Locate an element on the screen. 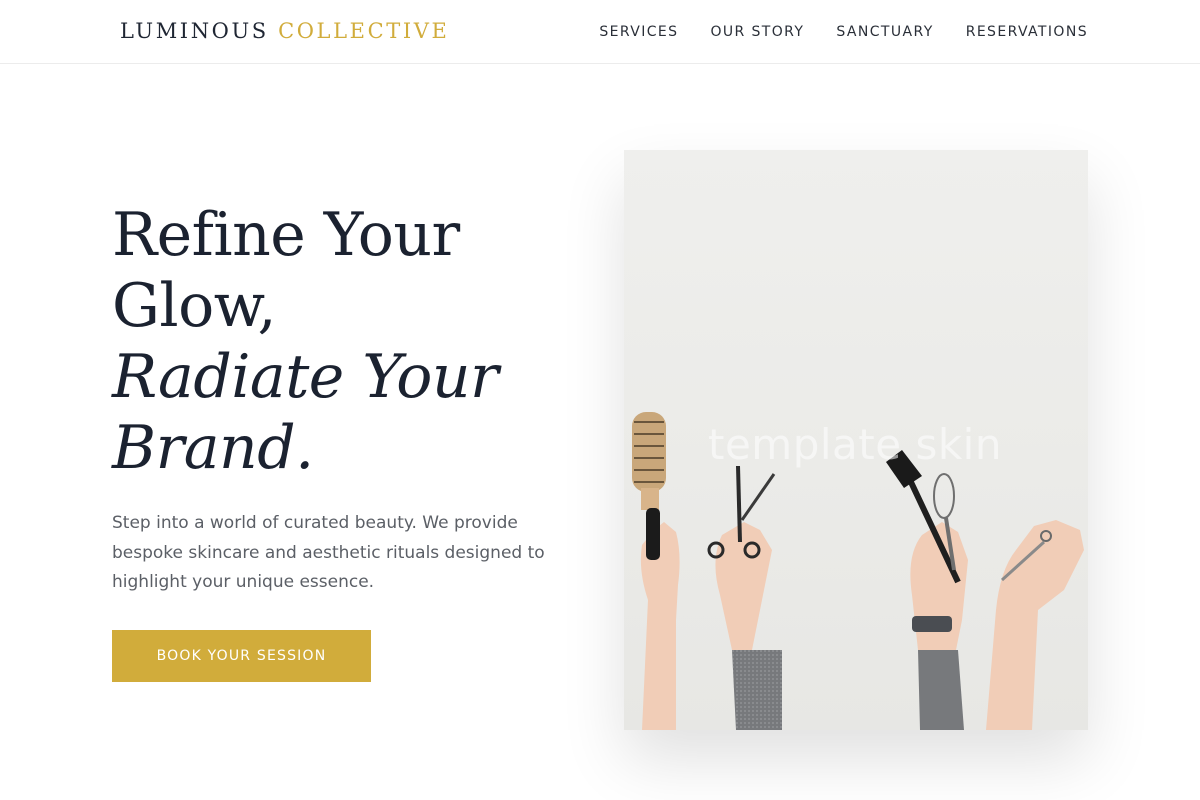 The height and width of the screenshot is (800, 1200). hero-title-line-3: Radiate Your is located at coordinates (305, 377).